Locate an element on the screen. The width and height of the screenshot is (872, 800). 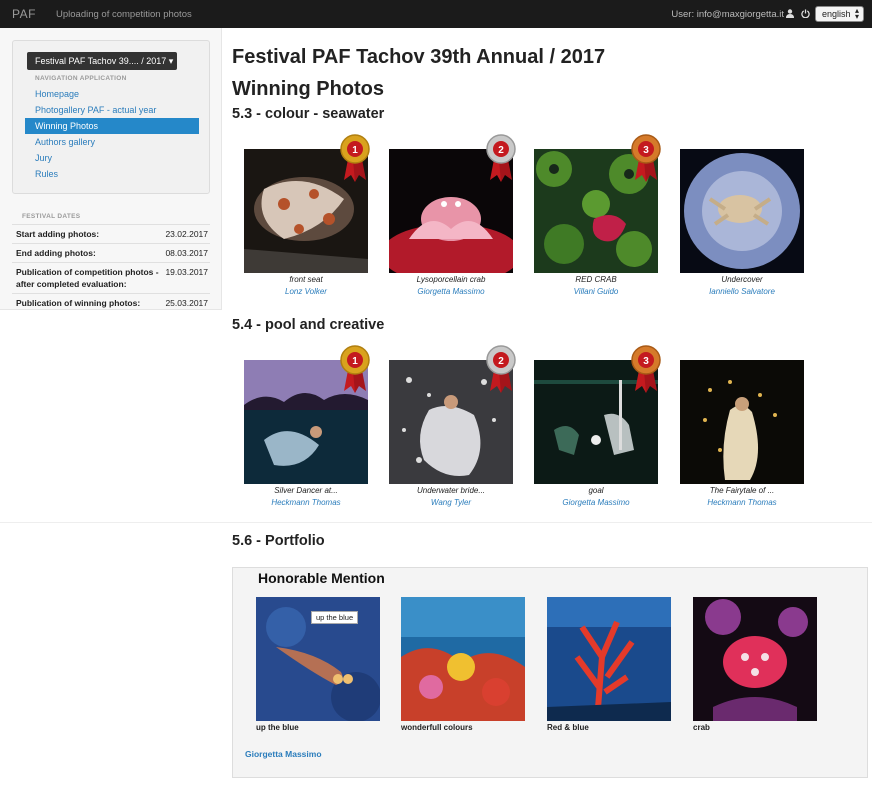
section-heading-colour-seawater: 5.3 - colour - seawater is located at coordinates (308, 114).